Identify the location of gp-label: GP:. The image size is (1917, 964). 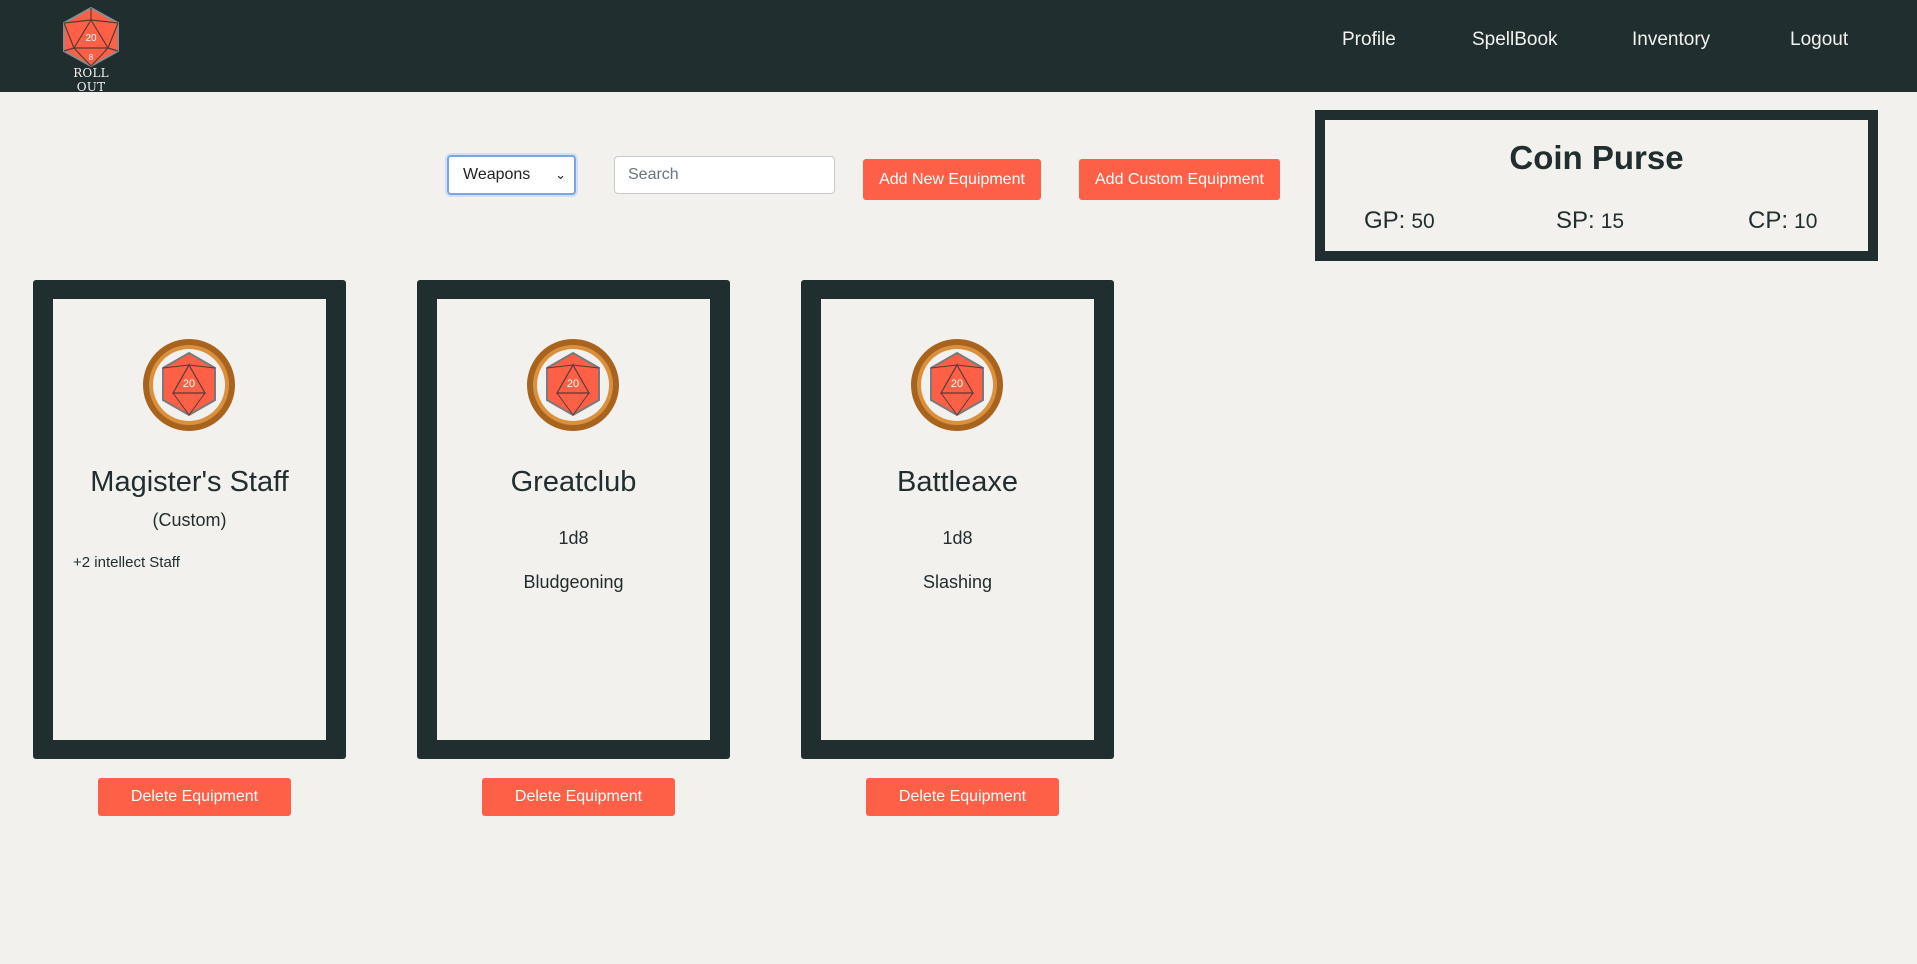
(1385, 220).